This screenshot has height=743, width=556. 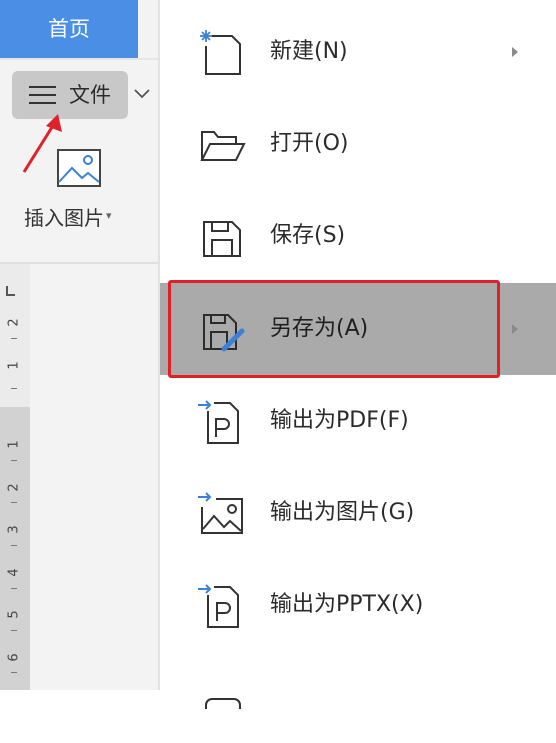 I want to click on print-icon, so click(x=223, y=703).